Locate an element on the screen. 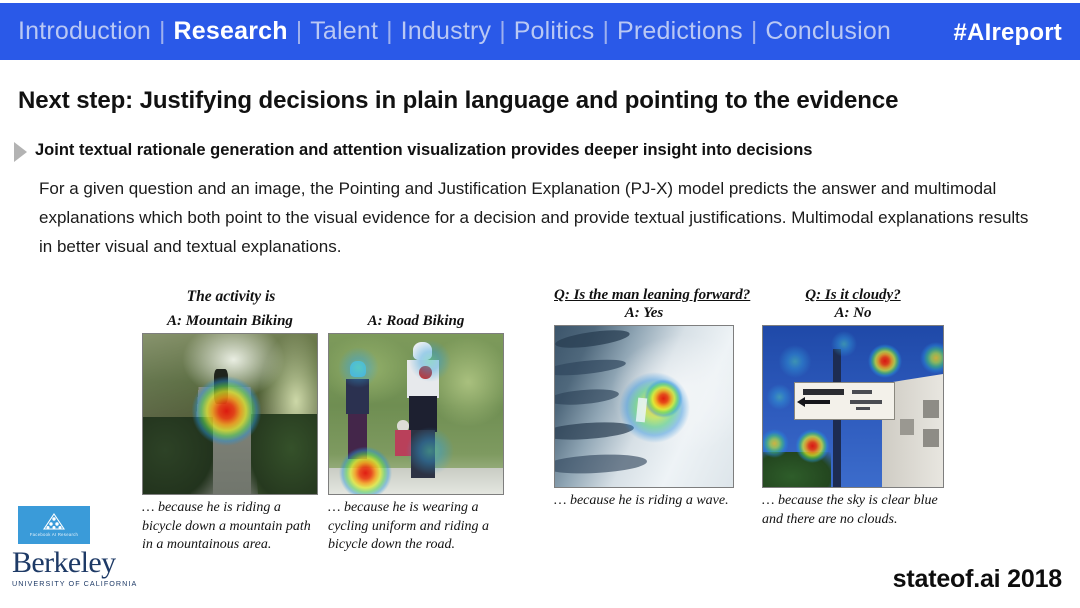 The height and width of the screenshot is (608, 1080). panel-image-sky is located at coordinates (853, 406).